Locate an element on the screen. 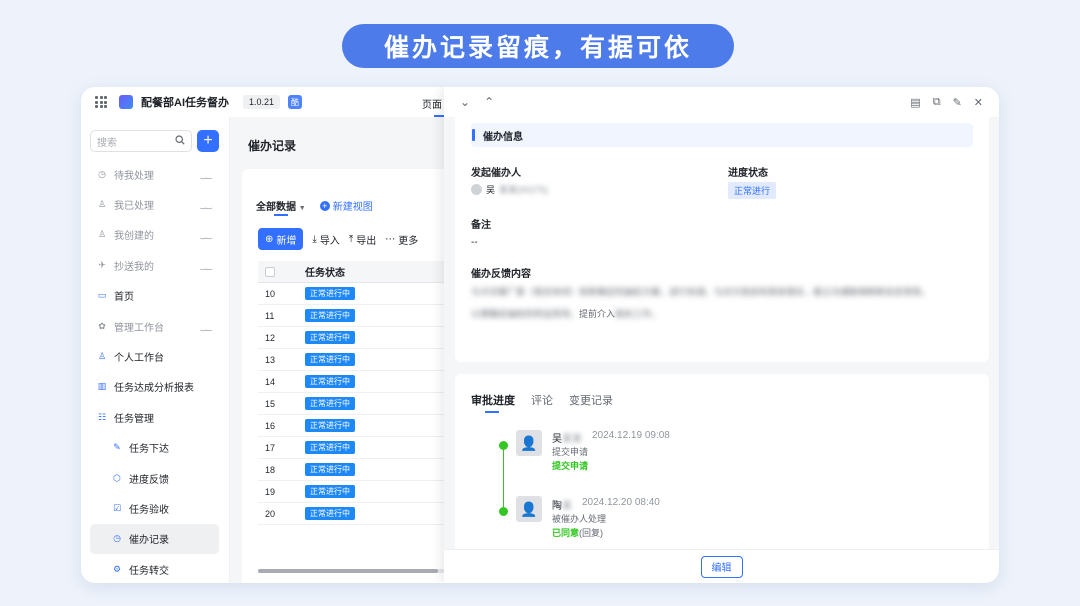 The image size is (1080, 606). sidebar-item: ✎ 任务下达 is located at coordinates (154, 448).